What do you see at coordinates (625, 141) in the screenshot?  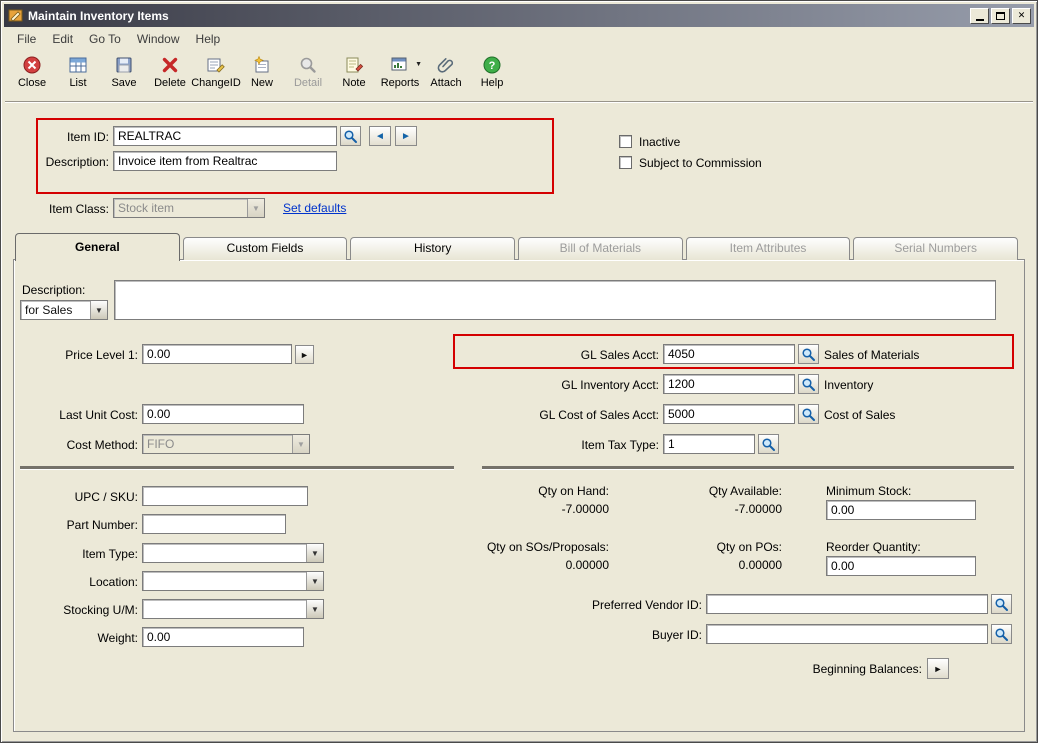 I see `inactive-checkbox` at bounding box center [625, 141].